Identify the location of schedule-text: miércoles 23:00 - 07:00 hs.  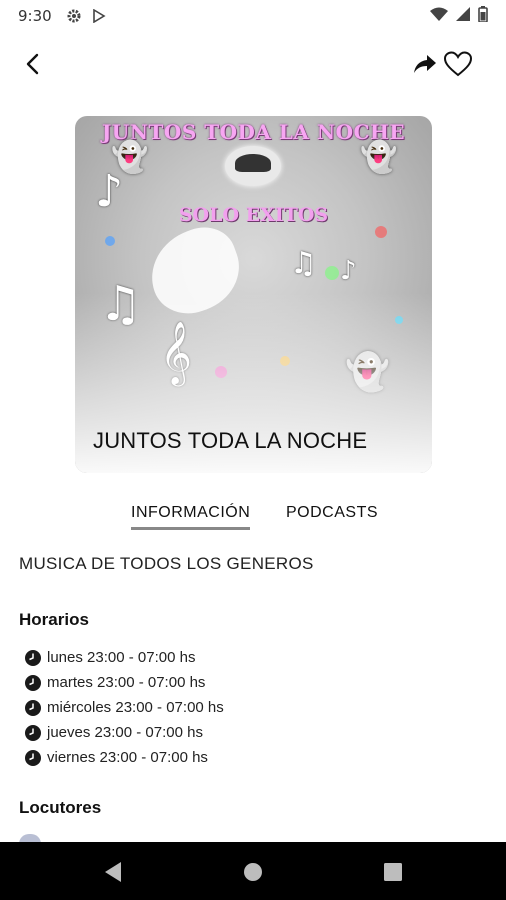
(135, 707).